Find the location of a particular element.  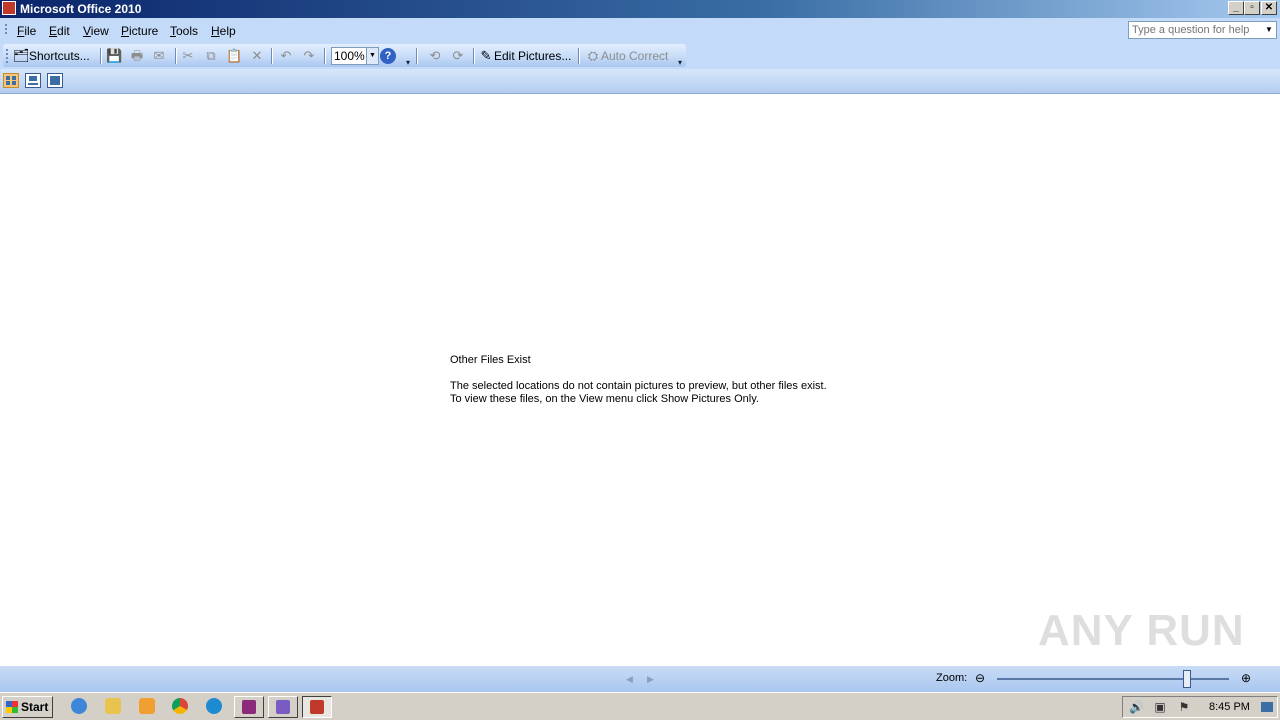

help-button: ? is located at coordinates (388, 56).